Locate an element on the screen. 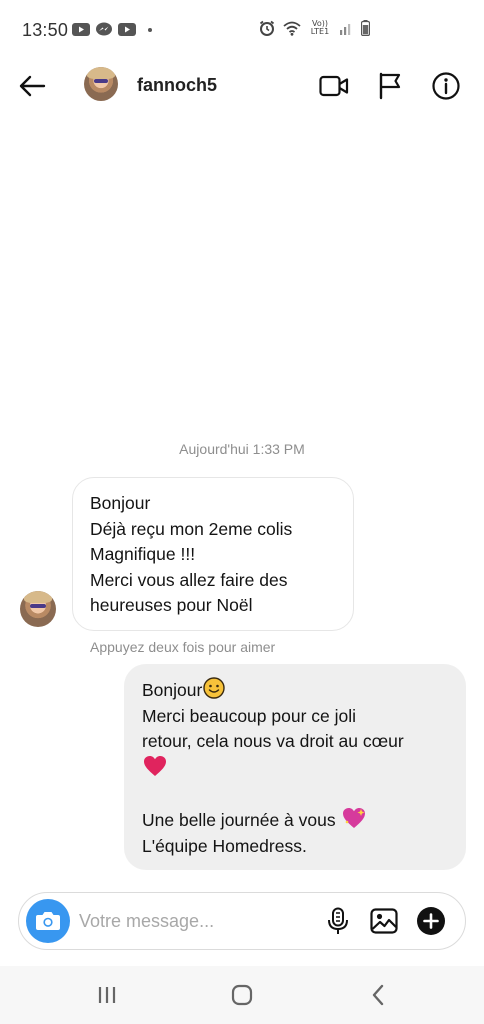 This screenshot has height=1024, width=484. sender-avatar is located at coordinates (38, 609).